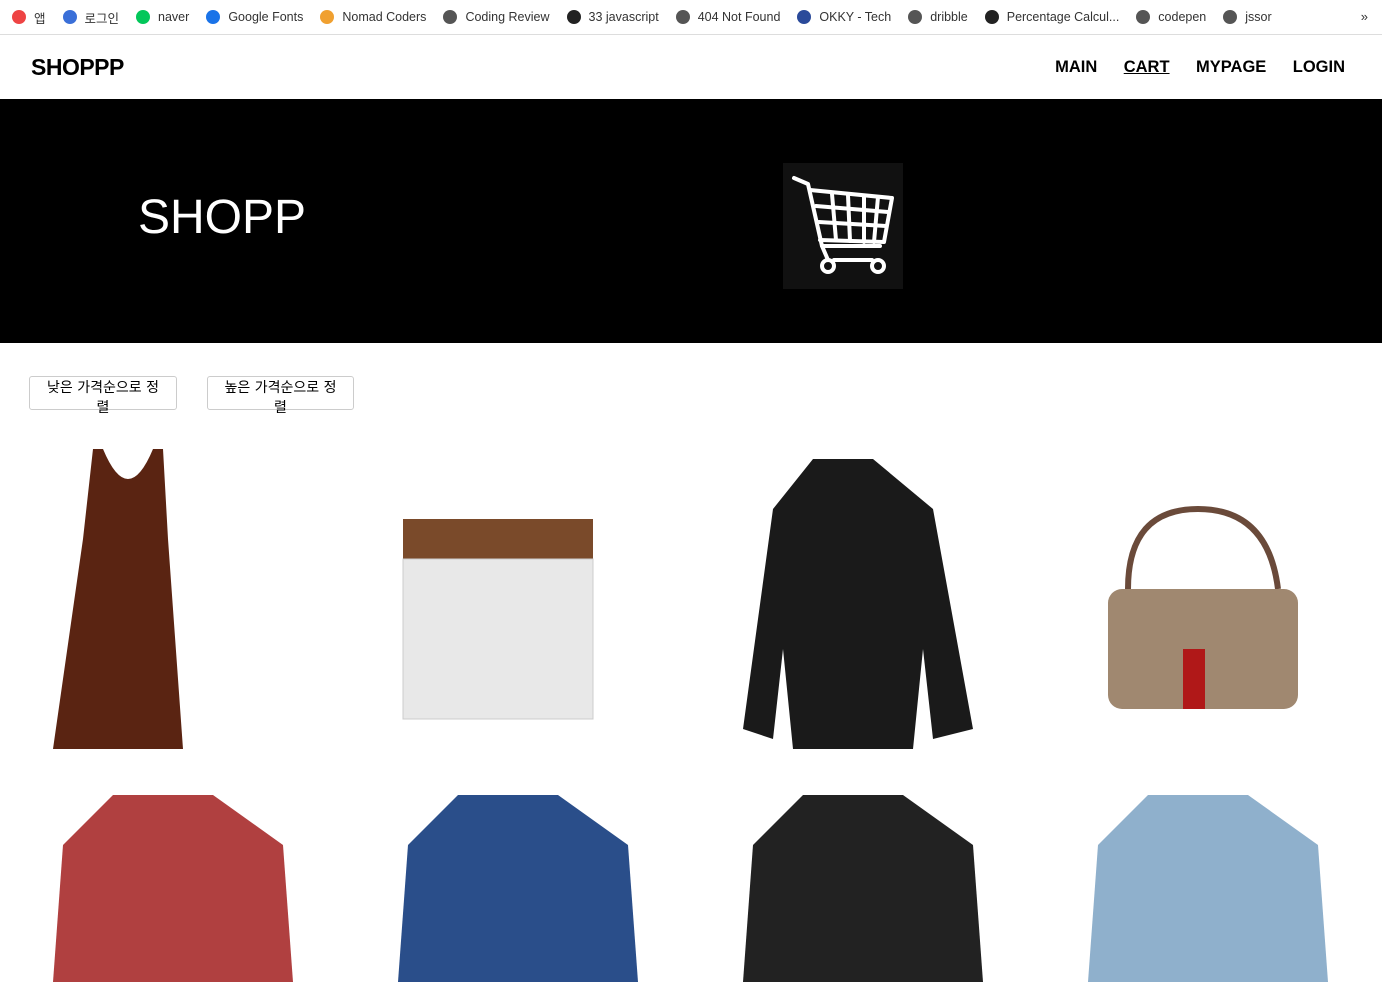 The image size is (1382, 982). Describe the element at coordinates (143, 17) in the screenshot. I see `naver-icon` at that location.